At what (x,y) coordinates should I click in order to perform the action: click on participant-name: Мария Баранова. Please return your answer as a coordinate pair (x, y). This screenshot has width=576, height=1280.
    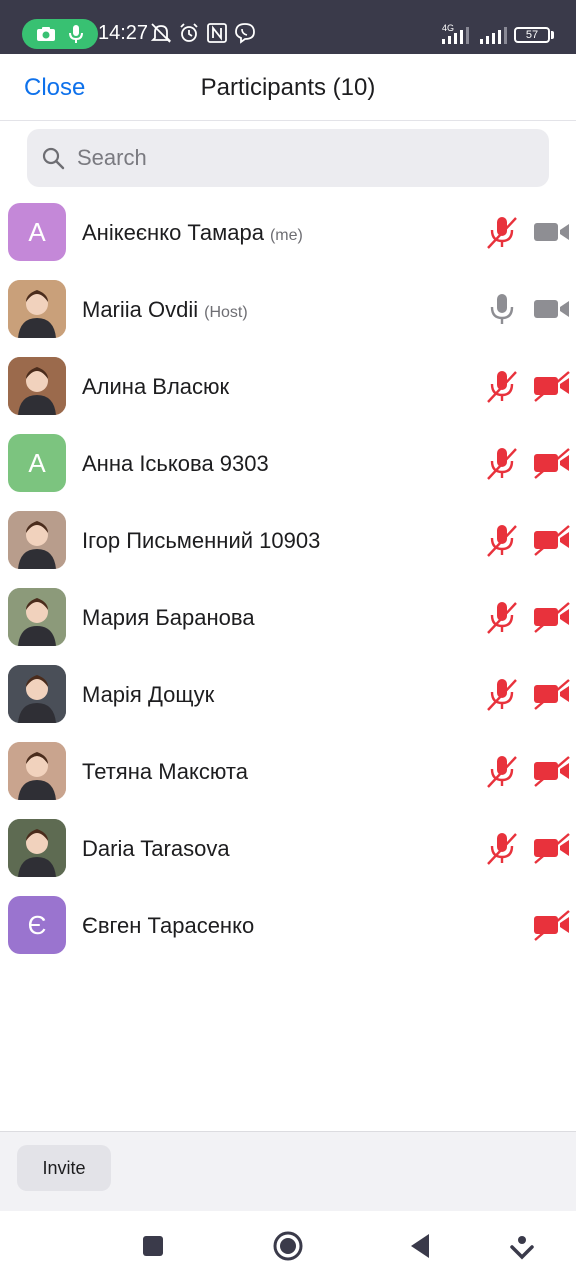
    Looking at the image, I should click on (168, 618).